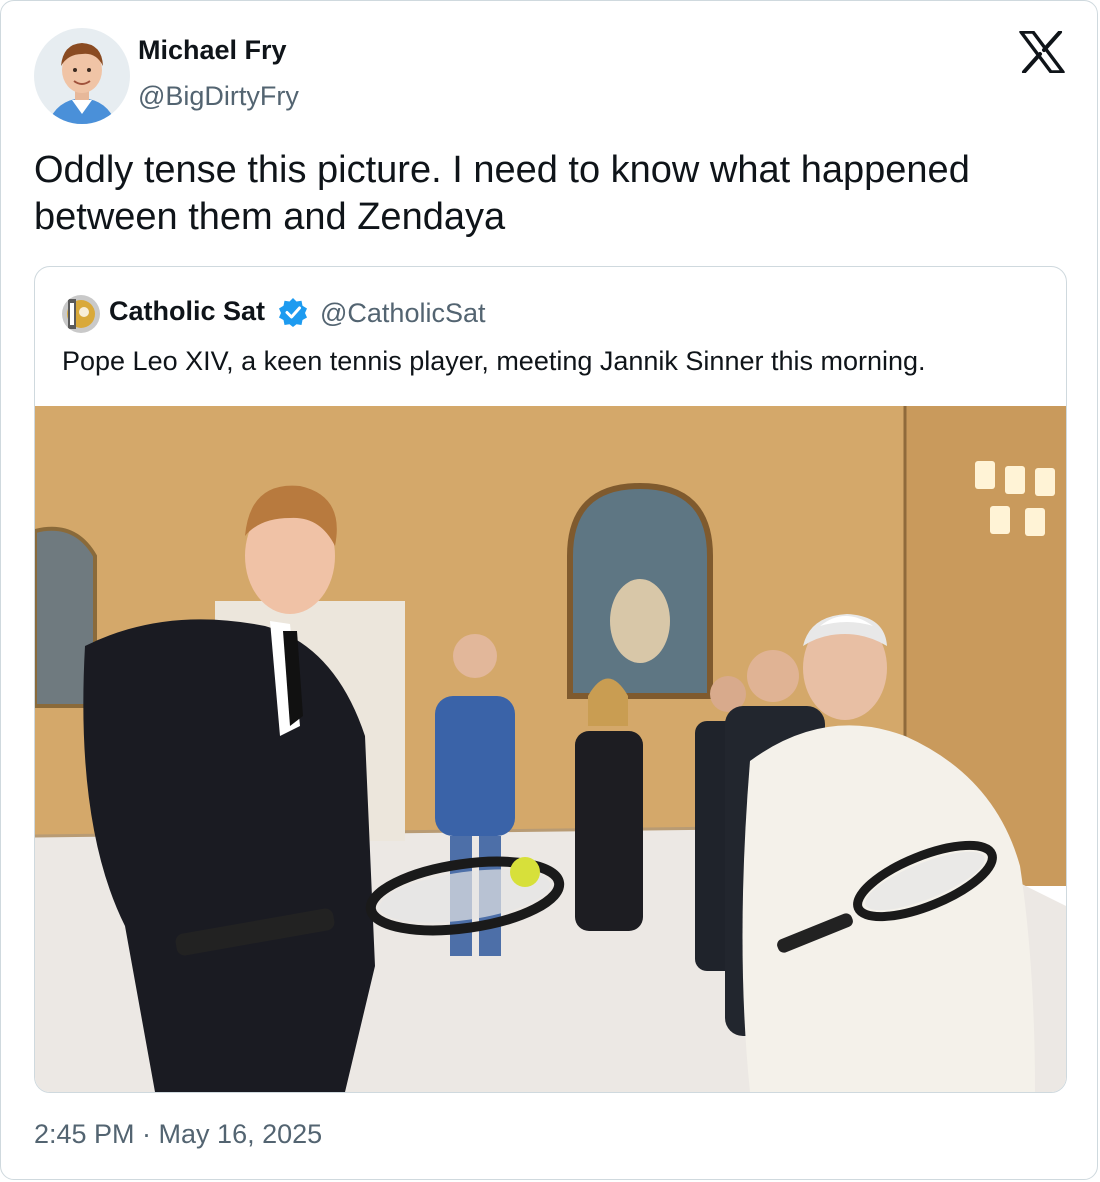 The image size is (1100, 1182). I want to click on x-logo-icon, so click(1042, 52).